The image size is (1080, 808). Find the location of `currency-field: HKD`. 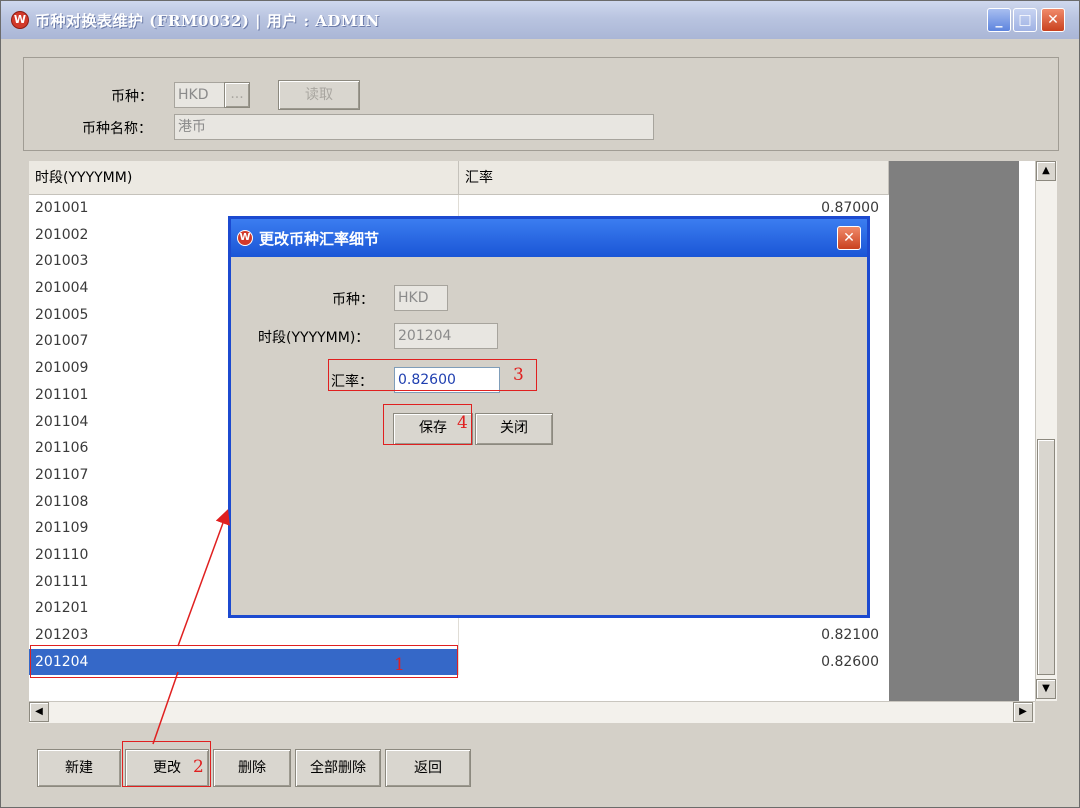

currency-field: HKD is located at coordinates (200, 95).